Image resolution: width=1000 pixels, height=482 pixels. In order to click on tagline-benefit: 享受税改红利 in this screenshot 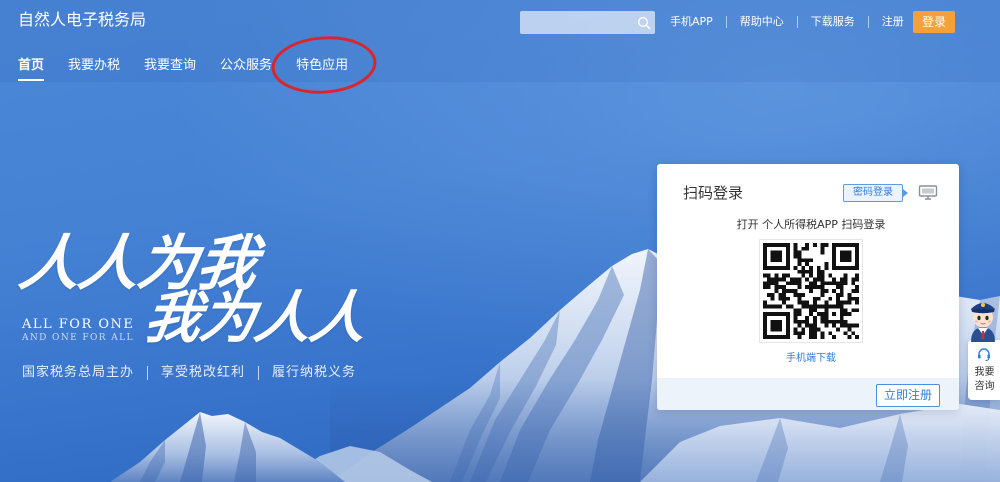, I will do `click(203, 372)`.